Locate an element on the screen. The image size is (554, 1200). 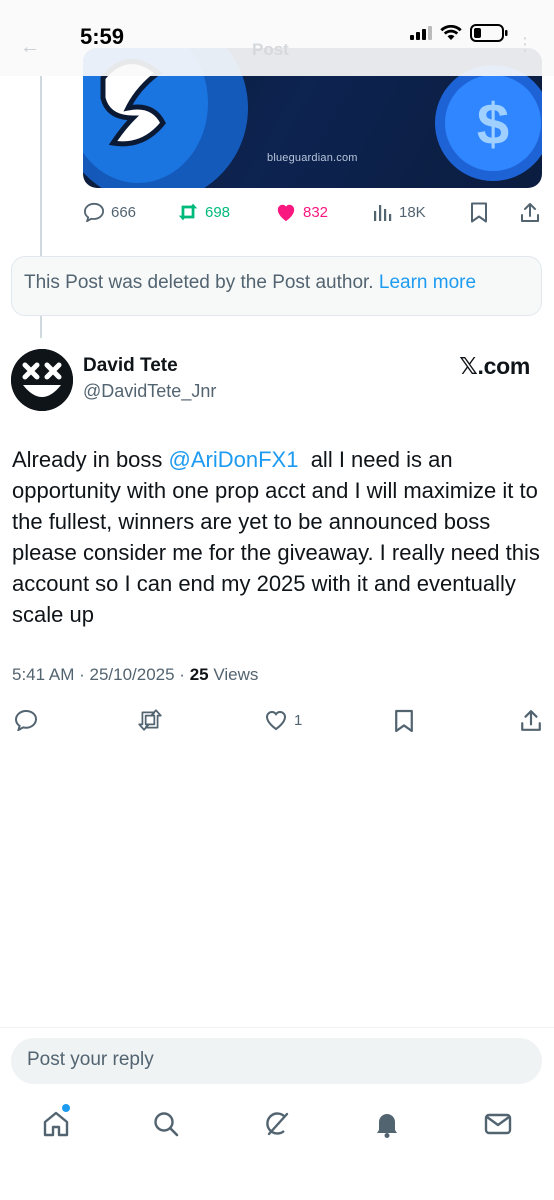
post-meta: 5:41 AM · 25/10/2025 · 25 Views is located at coordinates (135, 674).